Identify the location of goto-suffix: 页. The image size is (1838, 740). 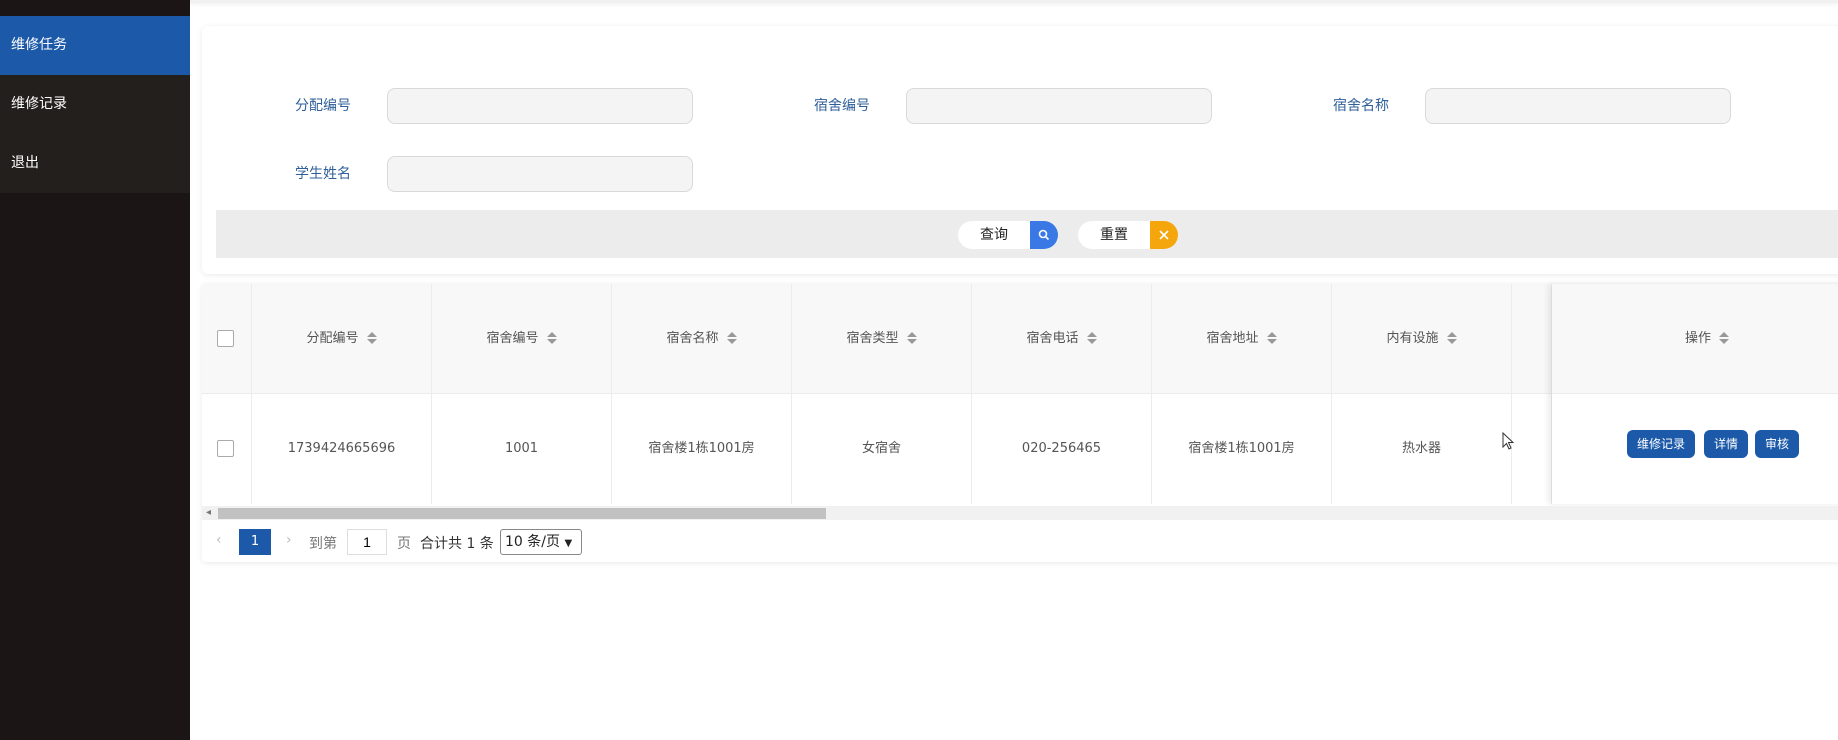
(404, 544).